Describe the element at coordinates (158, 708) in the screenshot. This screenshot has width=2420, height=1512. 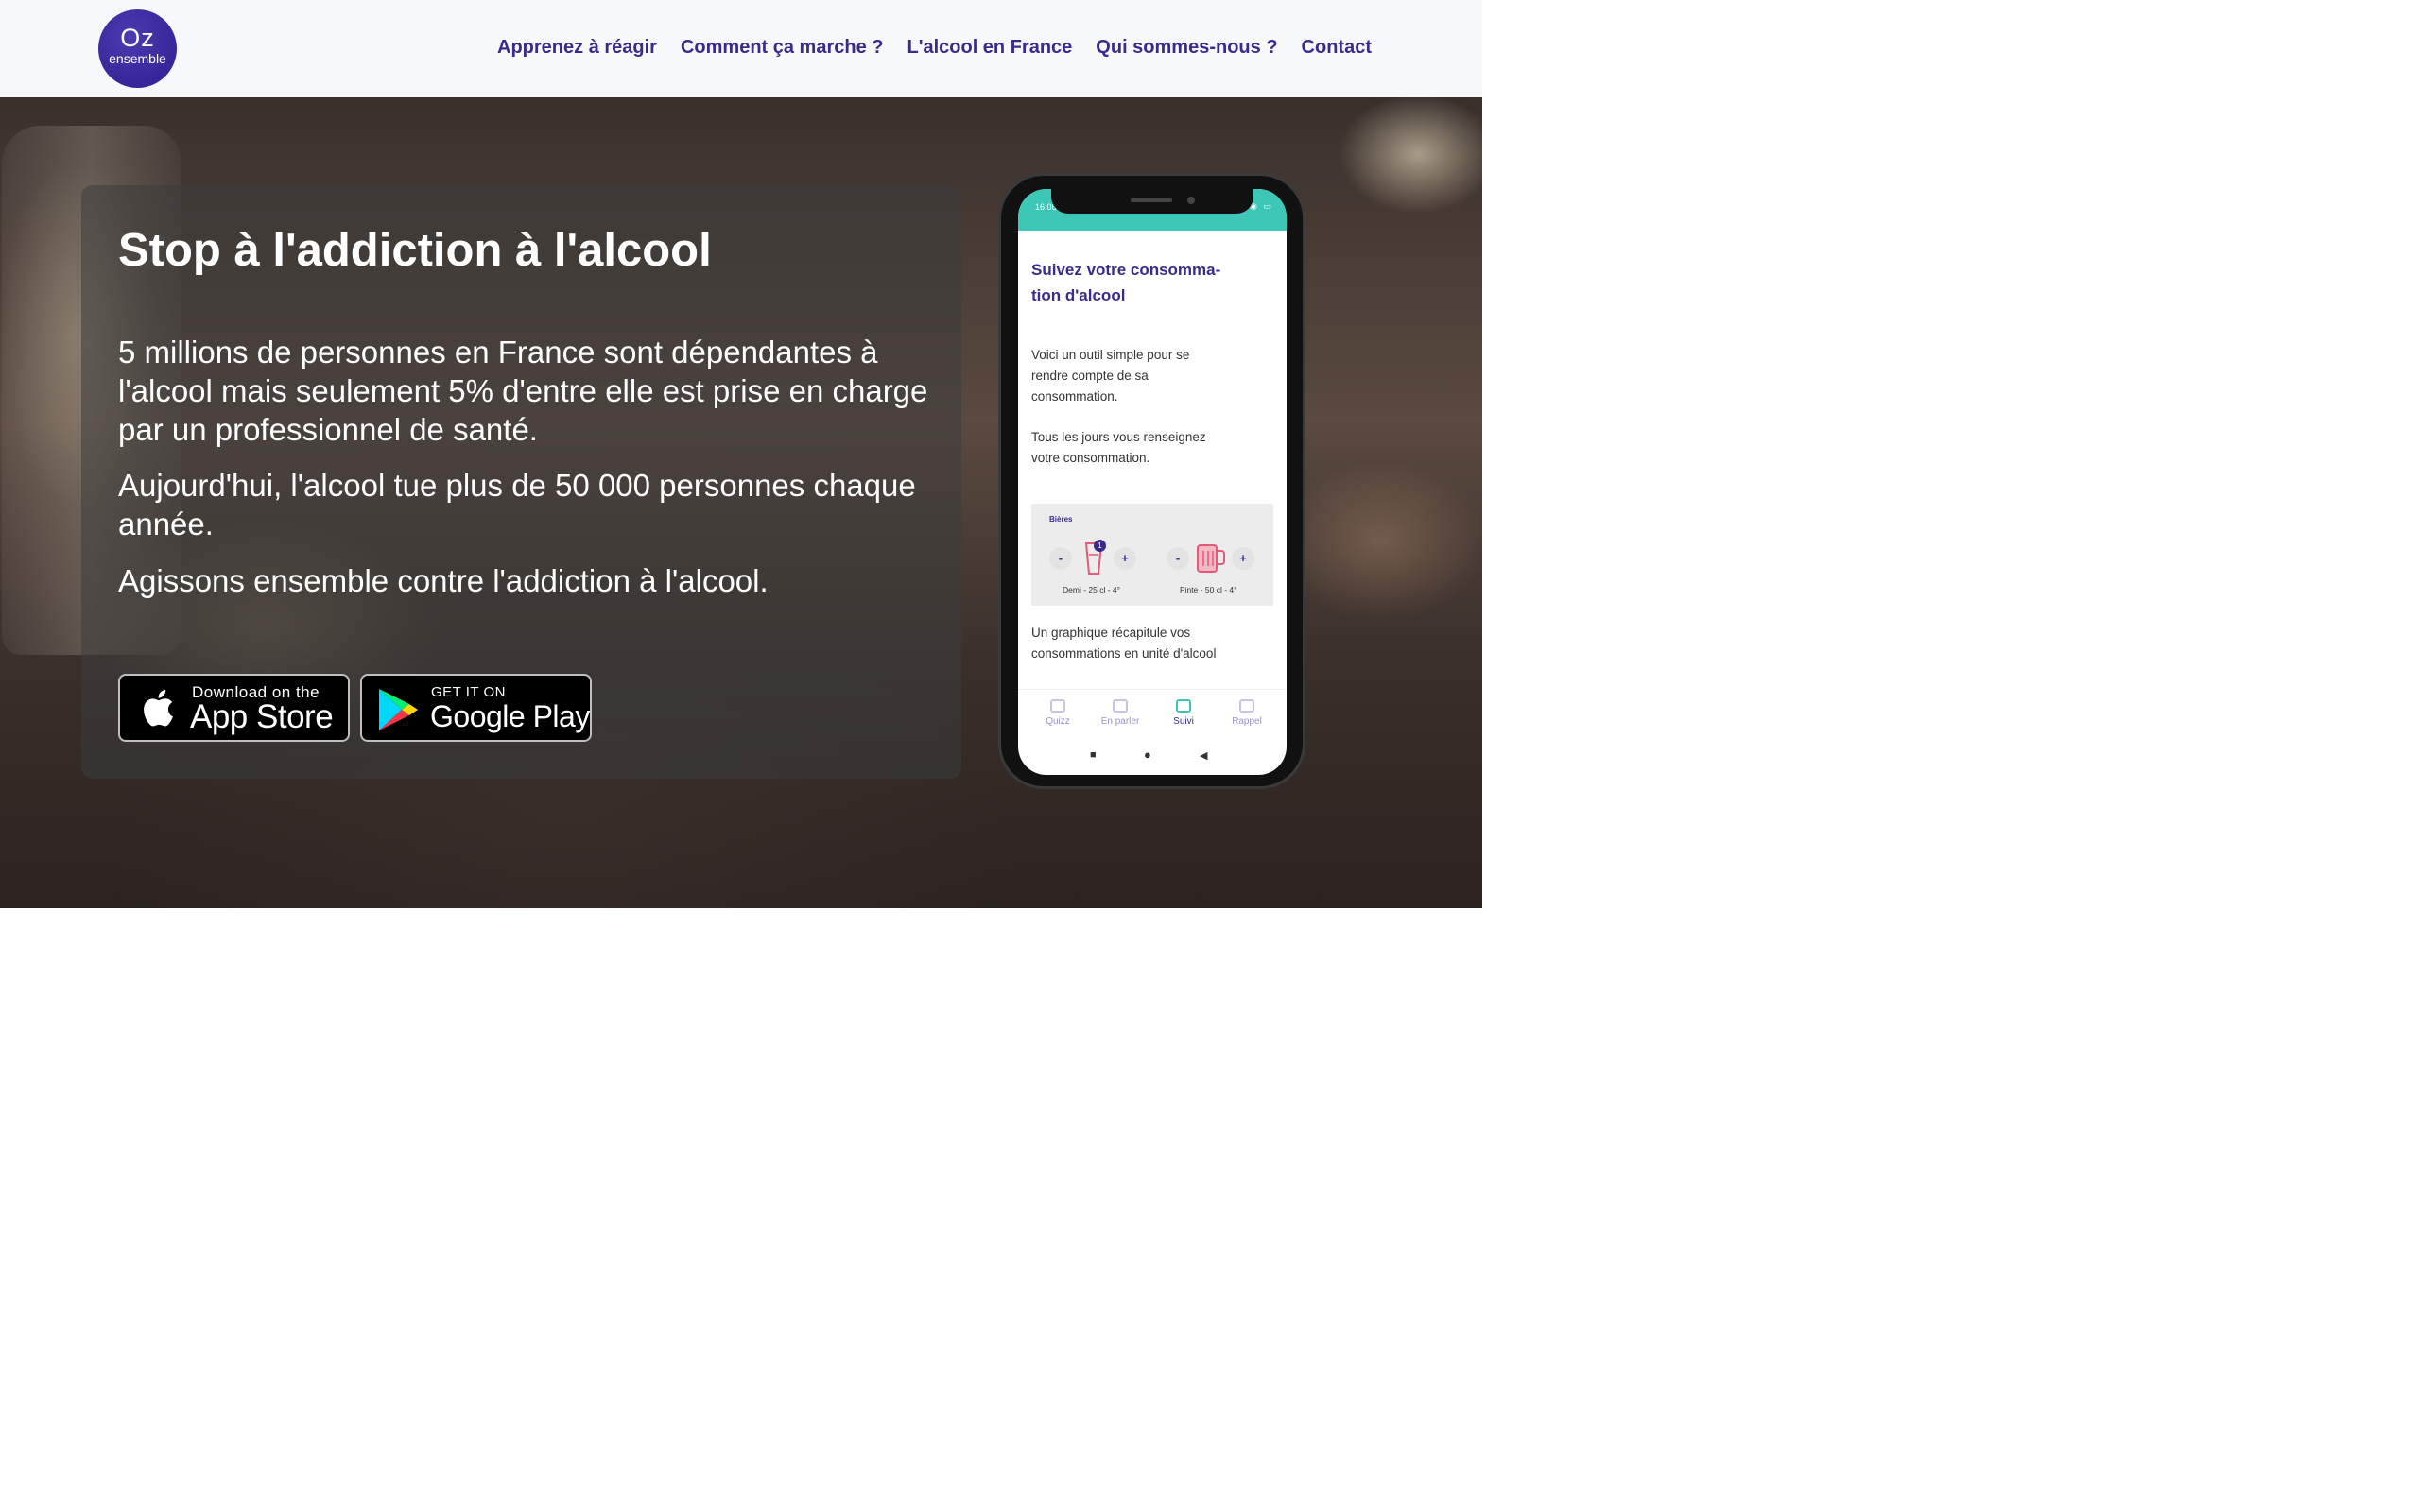
I see `apple-icon` at that location.